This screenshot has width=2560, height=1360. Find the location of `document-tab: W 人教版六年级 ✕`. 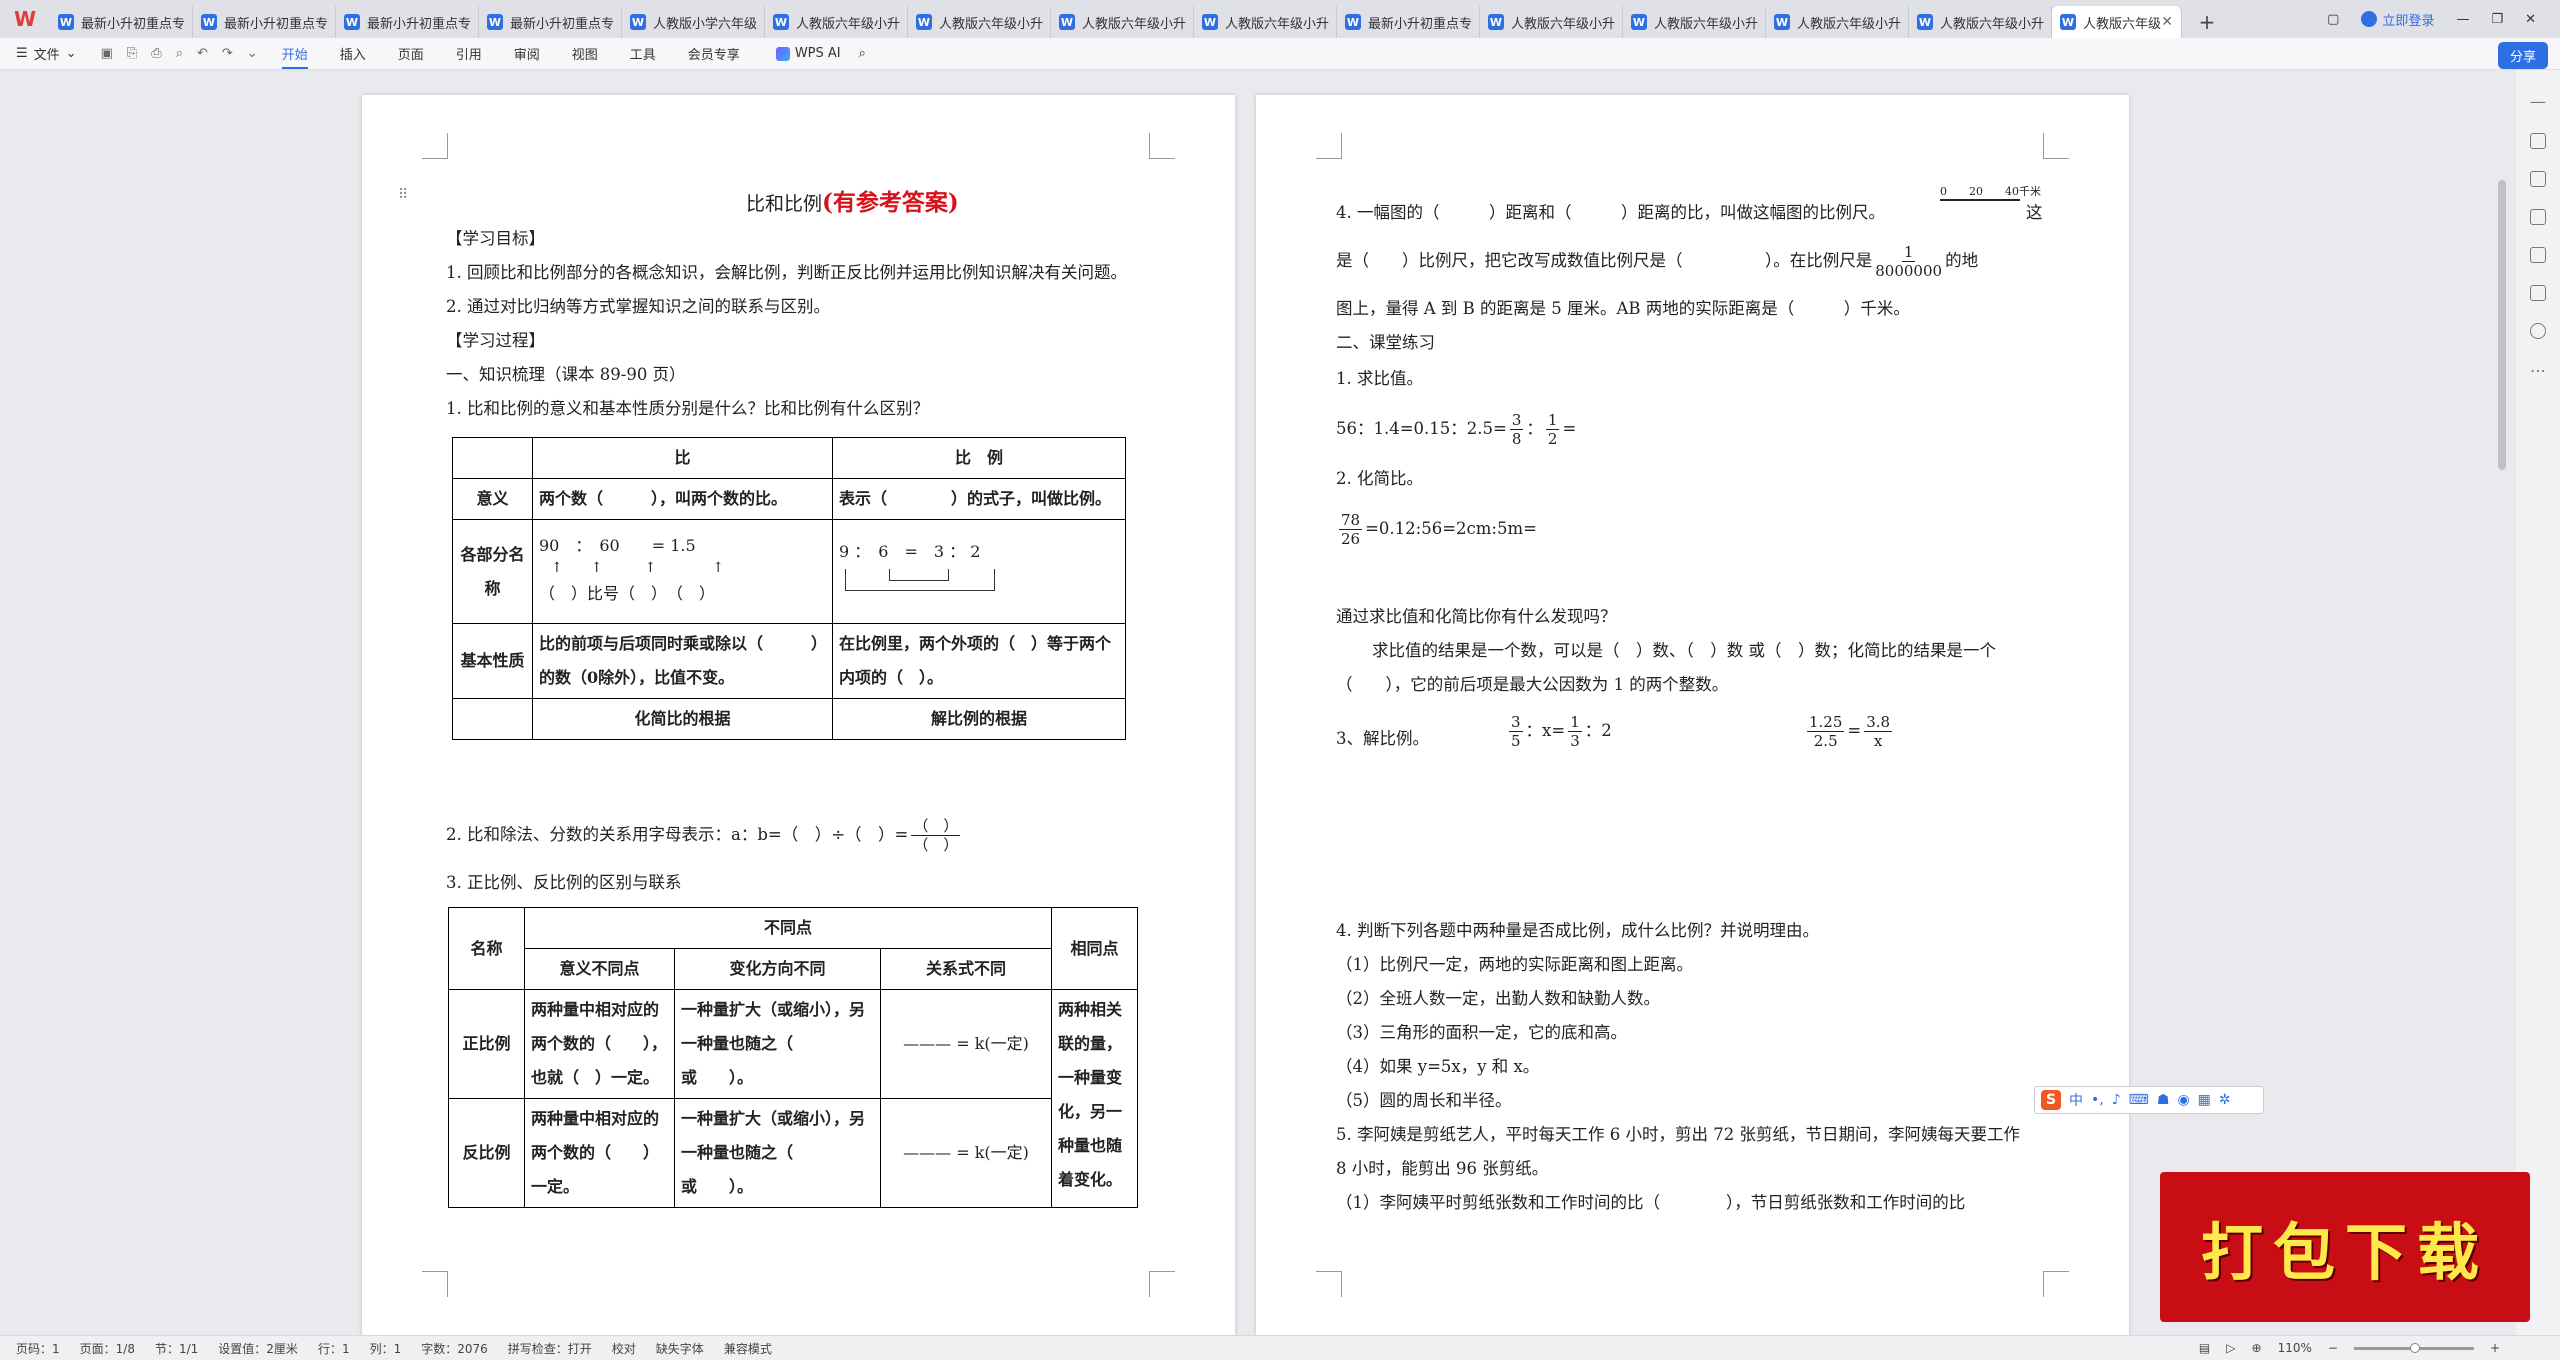

document-tab: W 人教版六年级 ✕ is located at coordinates (2117, 22).